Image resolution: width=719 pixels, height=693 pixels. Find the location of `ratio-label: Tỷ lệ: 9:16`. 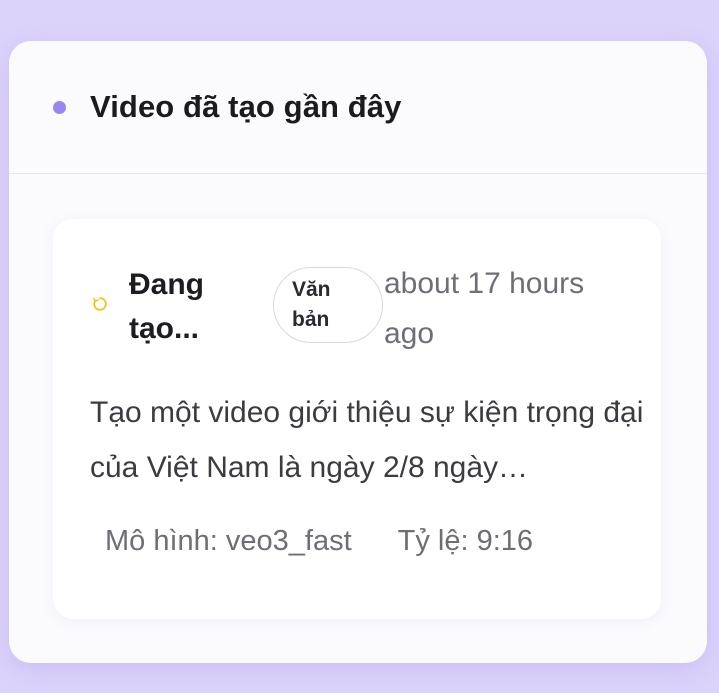

ratio-label: Tỷ lệ: 9:16 is located at coordinates (465, 541).